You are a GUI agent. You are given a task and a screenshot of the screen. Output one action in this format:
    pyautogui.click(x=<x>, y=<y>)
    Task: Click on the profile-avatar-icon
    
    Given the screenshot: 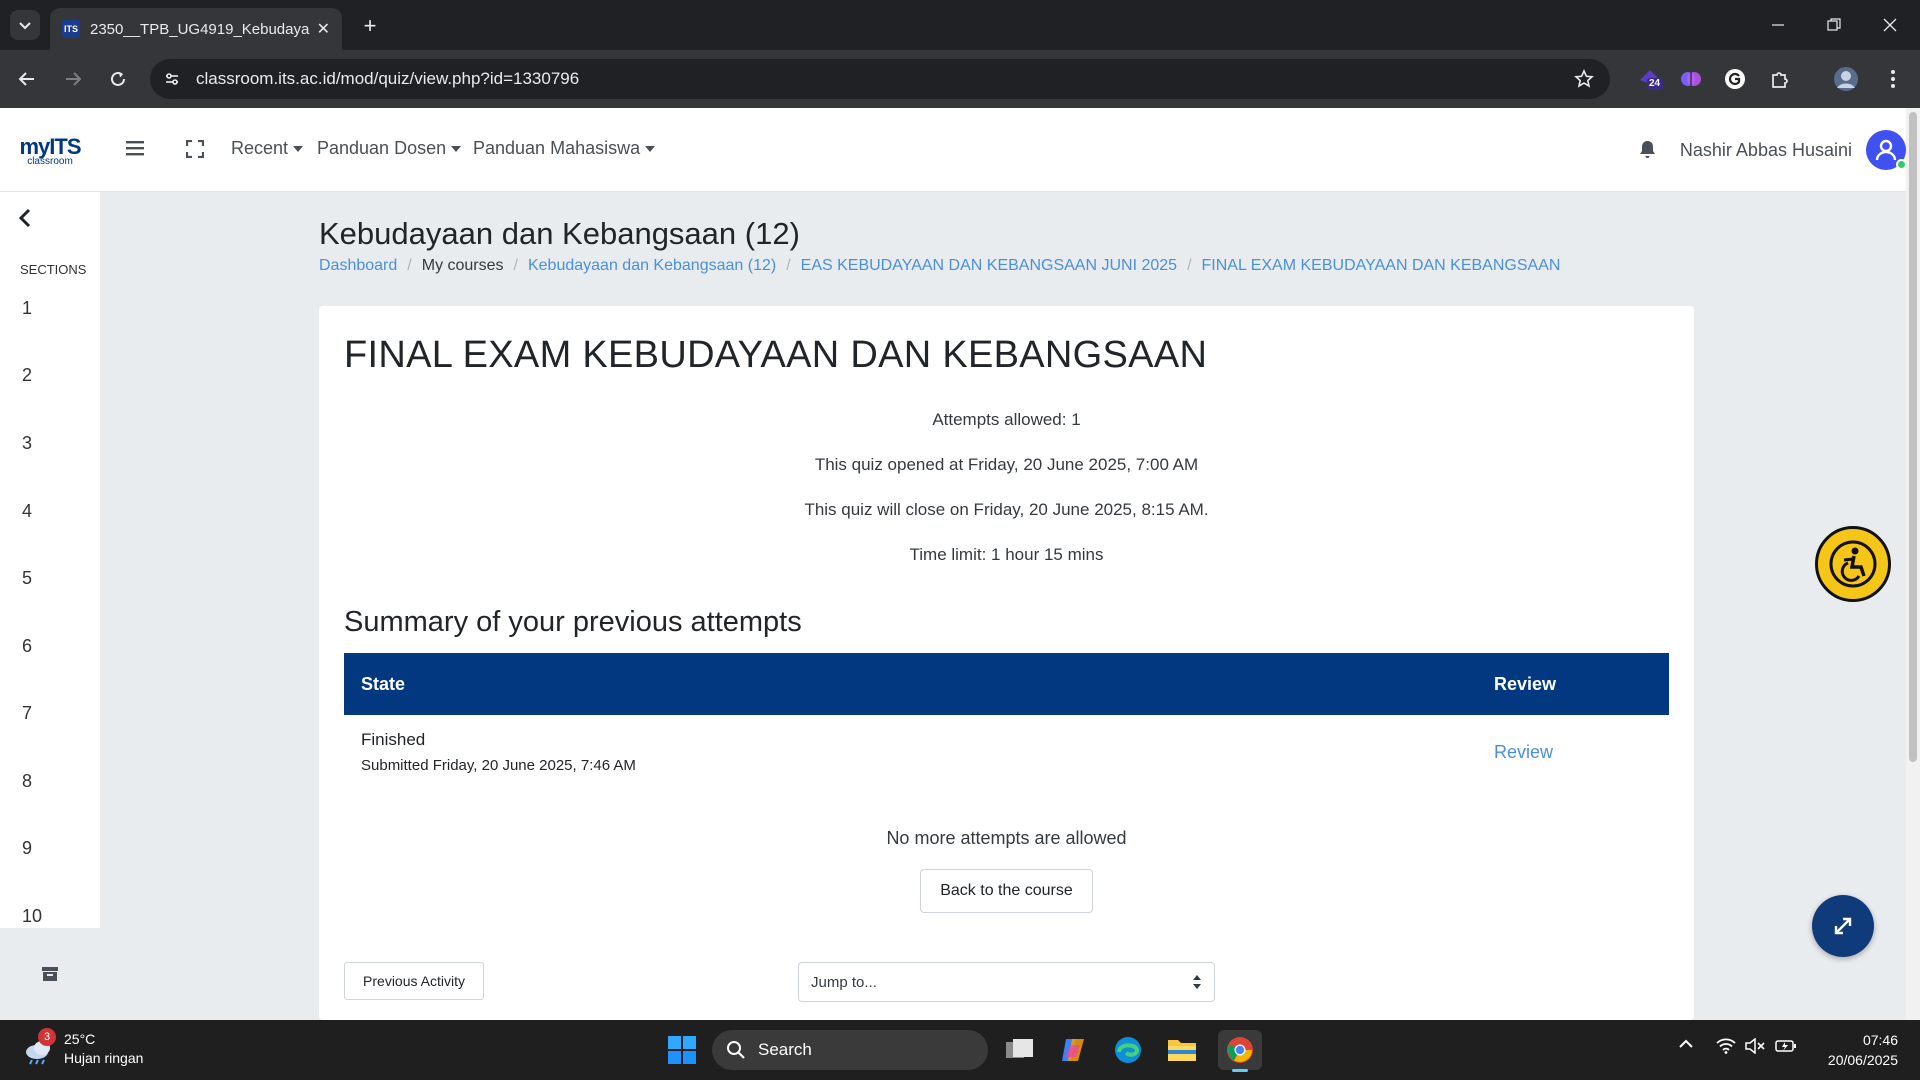 What is the action you would take?
    pyautogui.click(x=1846, y=79)
    